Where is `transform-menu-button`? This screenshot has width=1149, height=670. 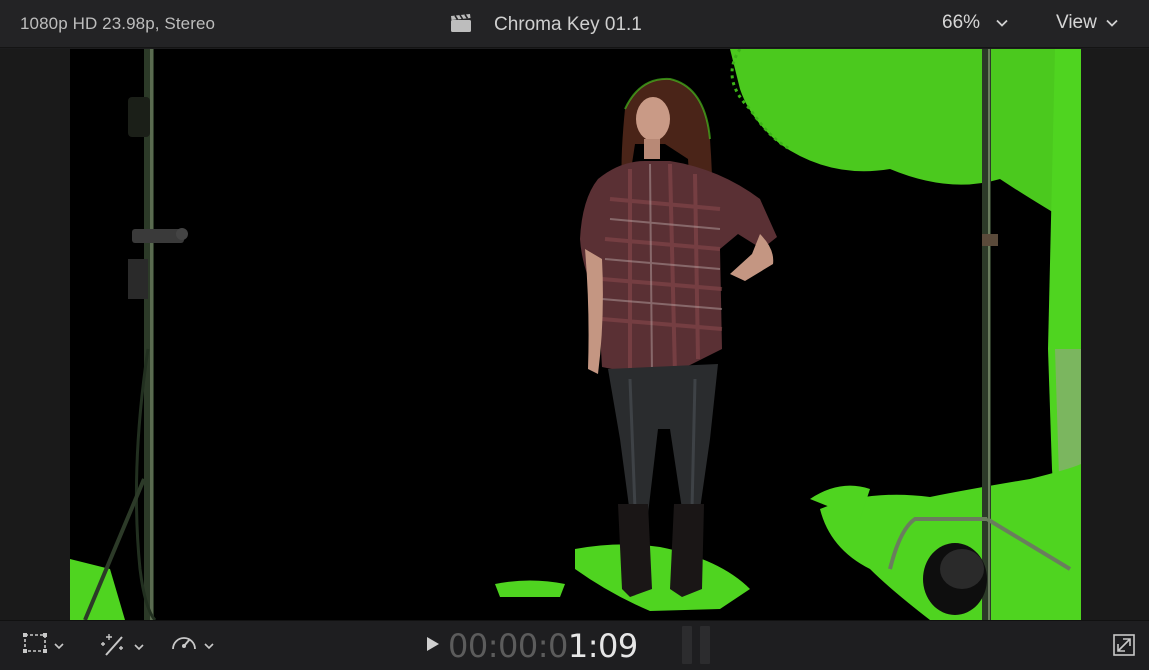
transform-menu-button is located at coordinates (43, 645).